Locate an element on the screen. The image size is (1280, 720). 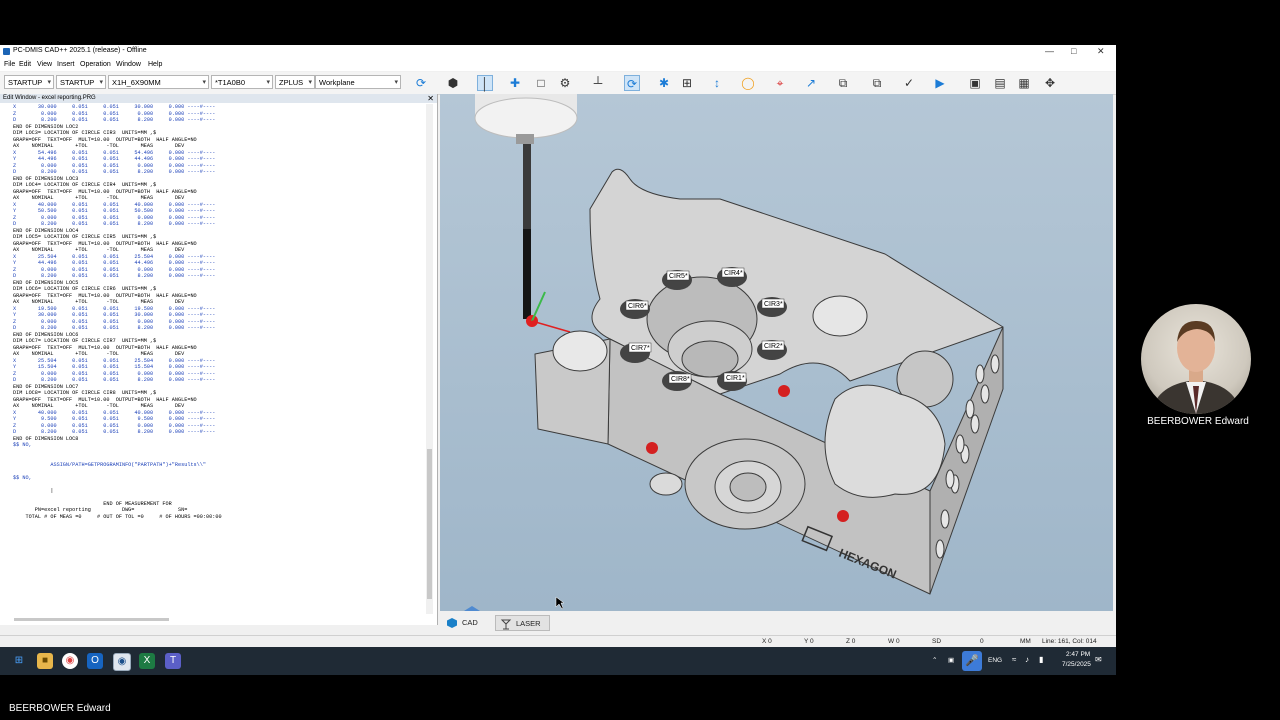
menu-help: Help is located at coordinates (155, 64).